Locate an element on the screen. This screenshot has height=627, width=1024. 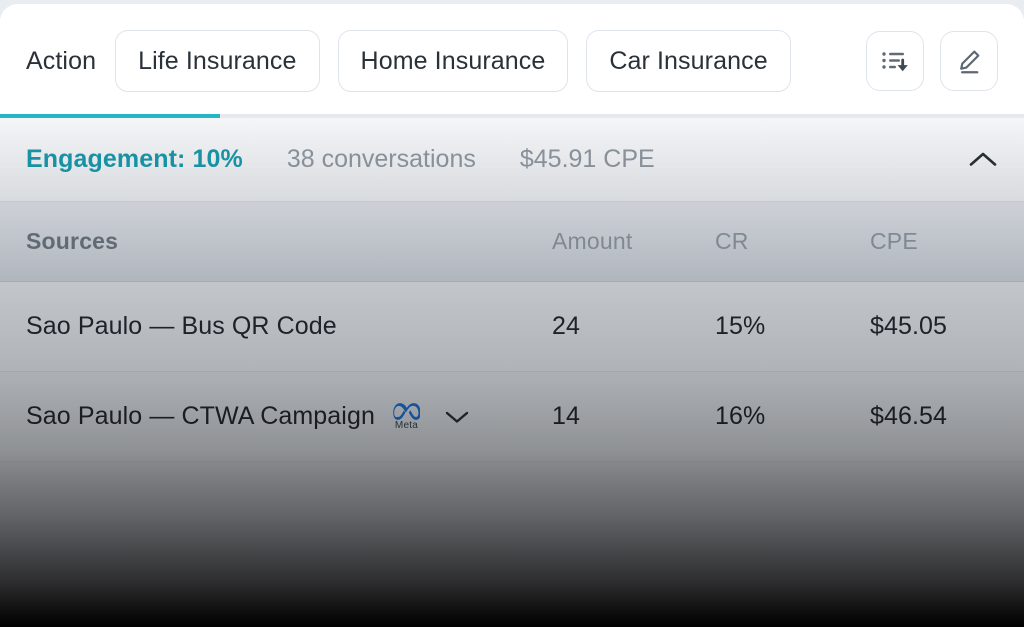
cell-cpe: $45.05 is located at coordinates (909, 326).